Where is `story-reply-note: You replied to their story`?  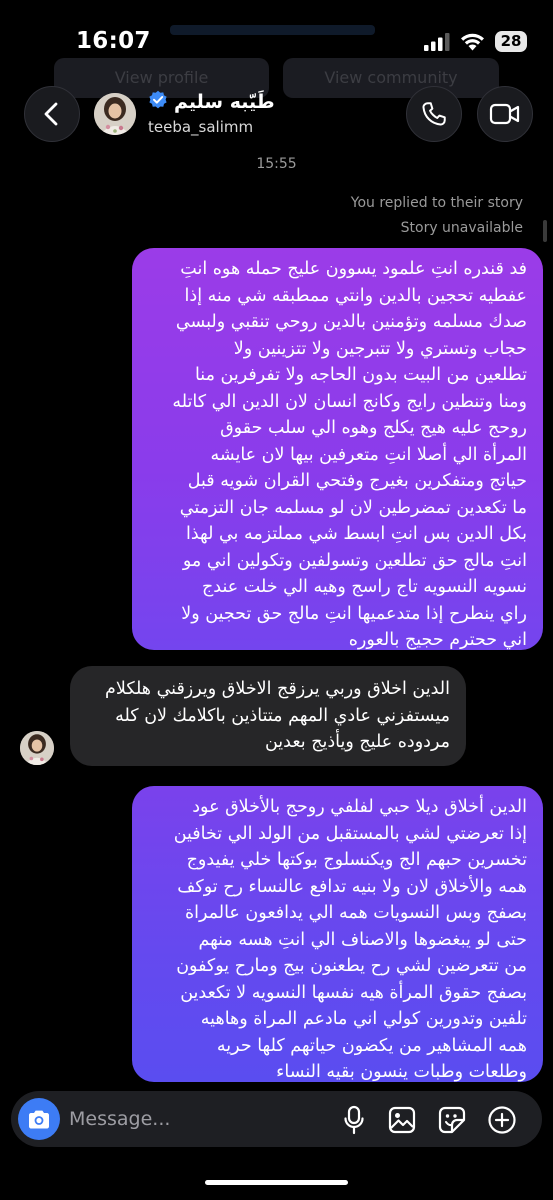
story-reply-note: You replied to their story is located at coordinates (436, 203).